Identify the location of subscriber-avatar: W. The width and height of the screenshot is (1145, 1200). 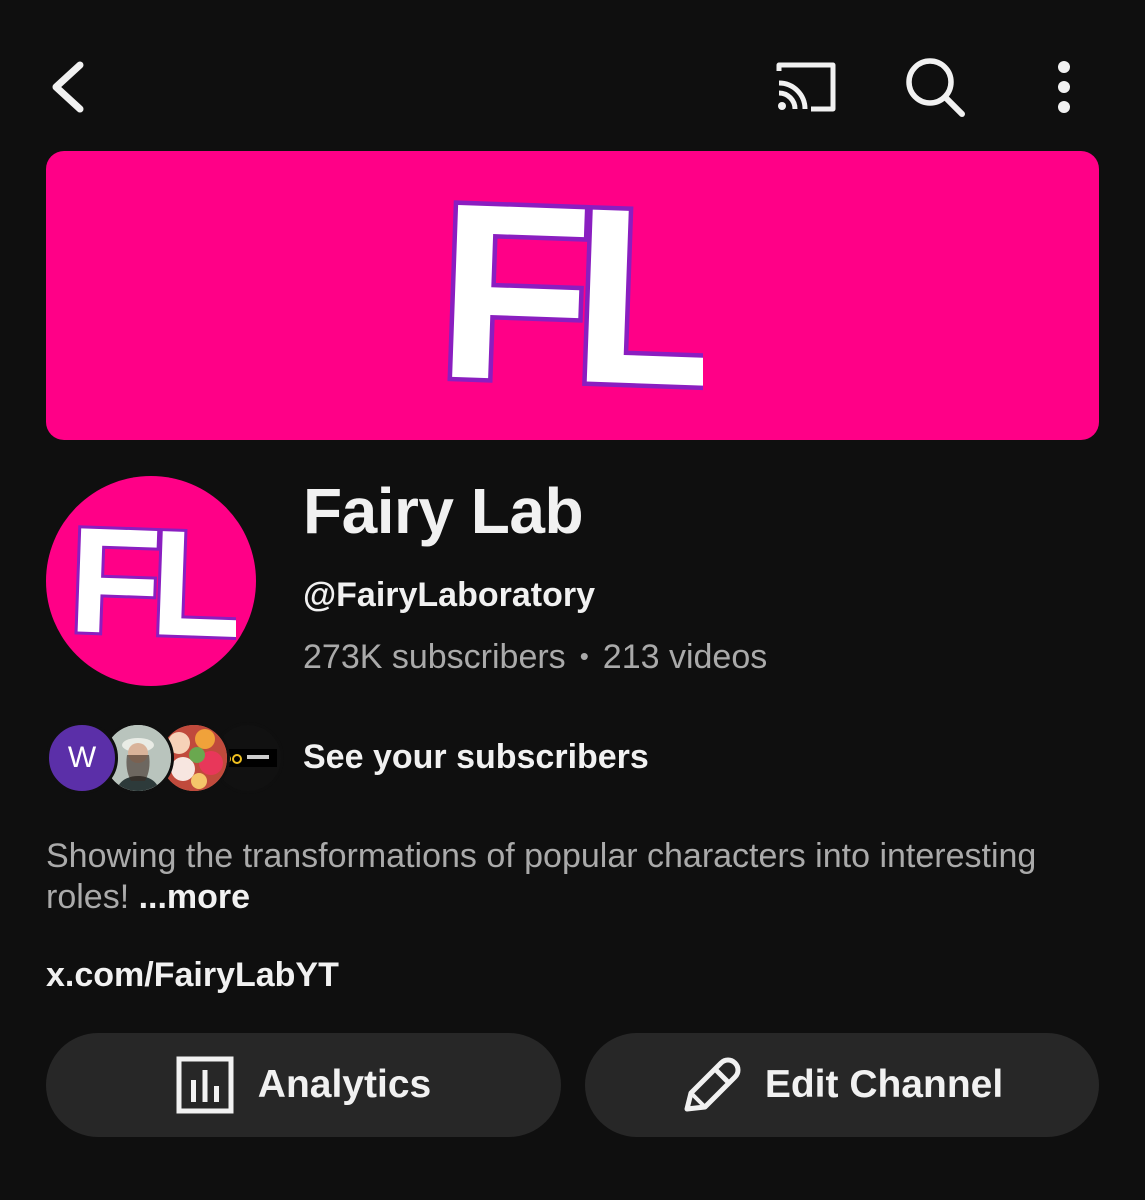
(82, 758).